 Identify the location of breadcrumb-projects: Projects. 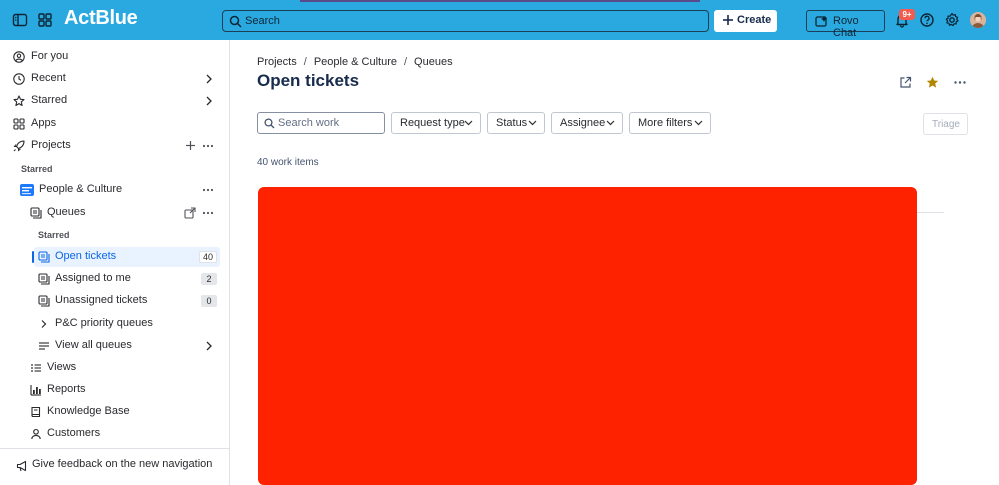
(277, 62).